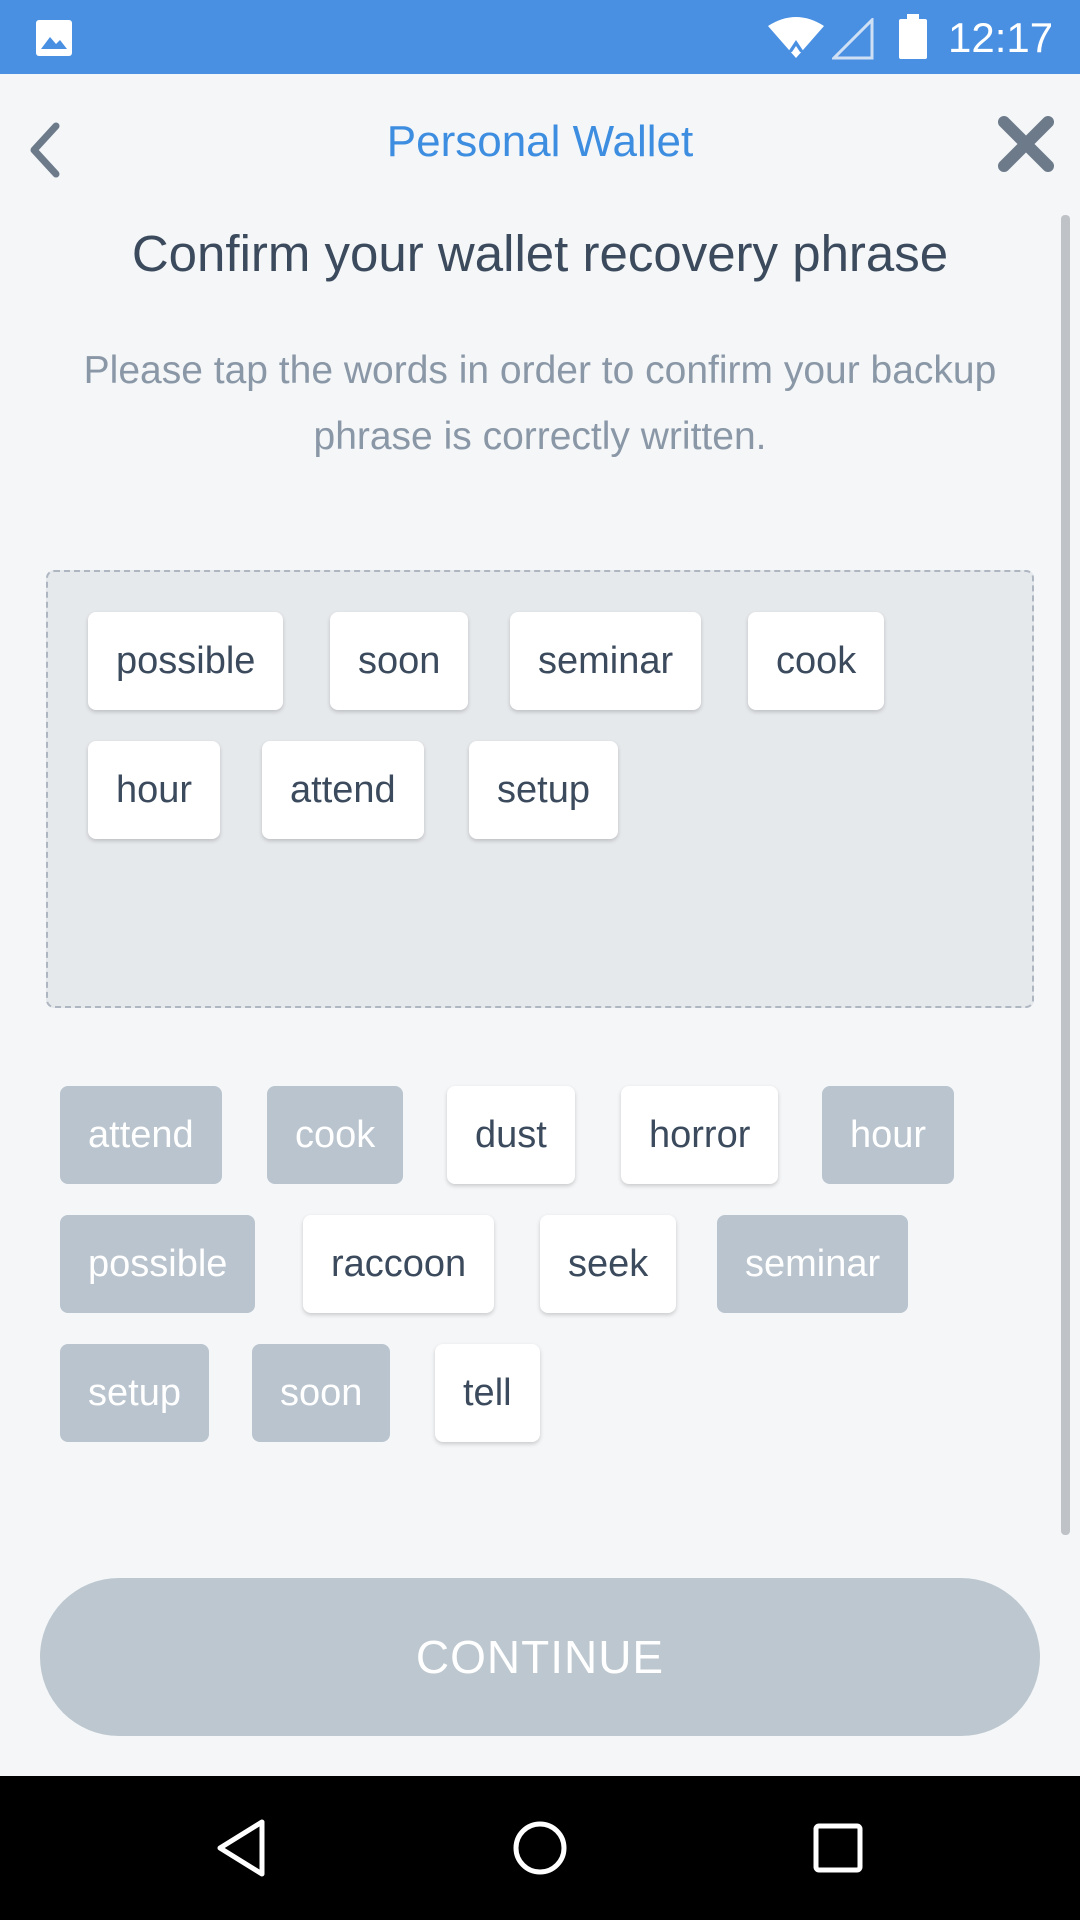 The width and height of the screenshot is (1080, 1920). I want to click on scrollbar, so click(1065, 875).